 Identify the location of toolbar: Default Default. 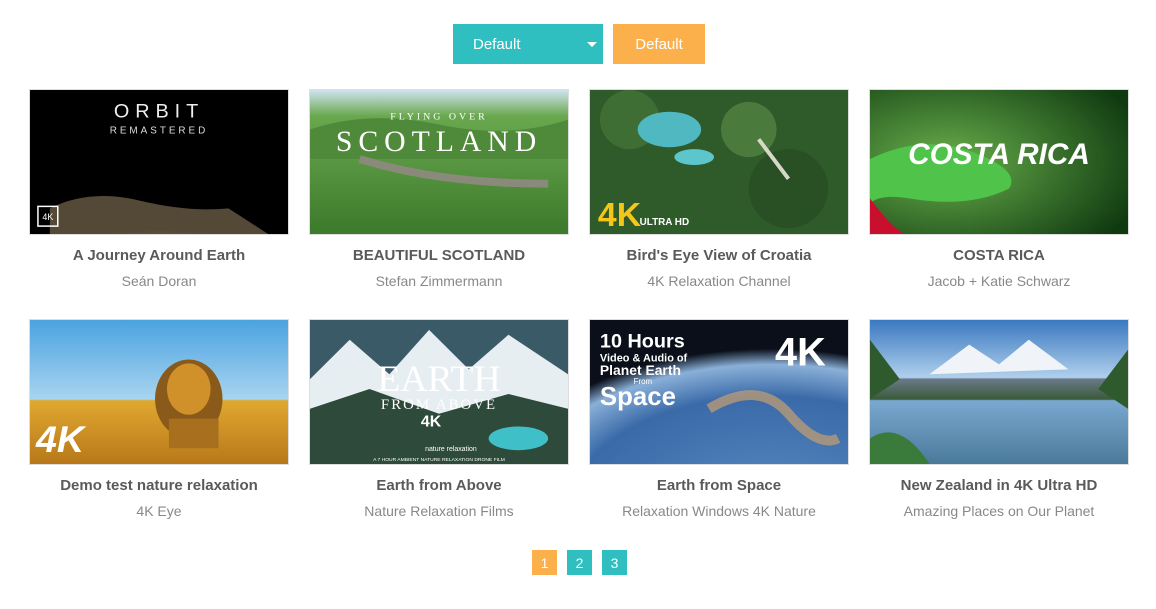
(579, 44).